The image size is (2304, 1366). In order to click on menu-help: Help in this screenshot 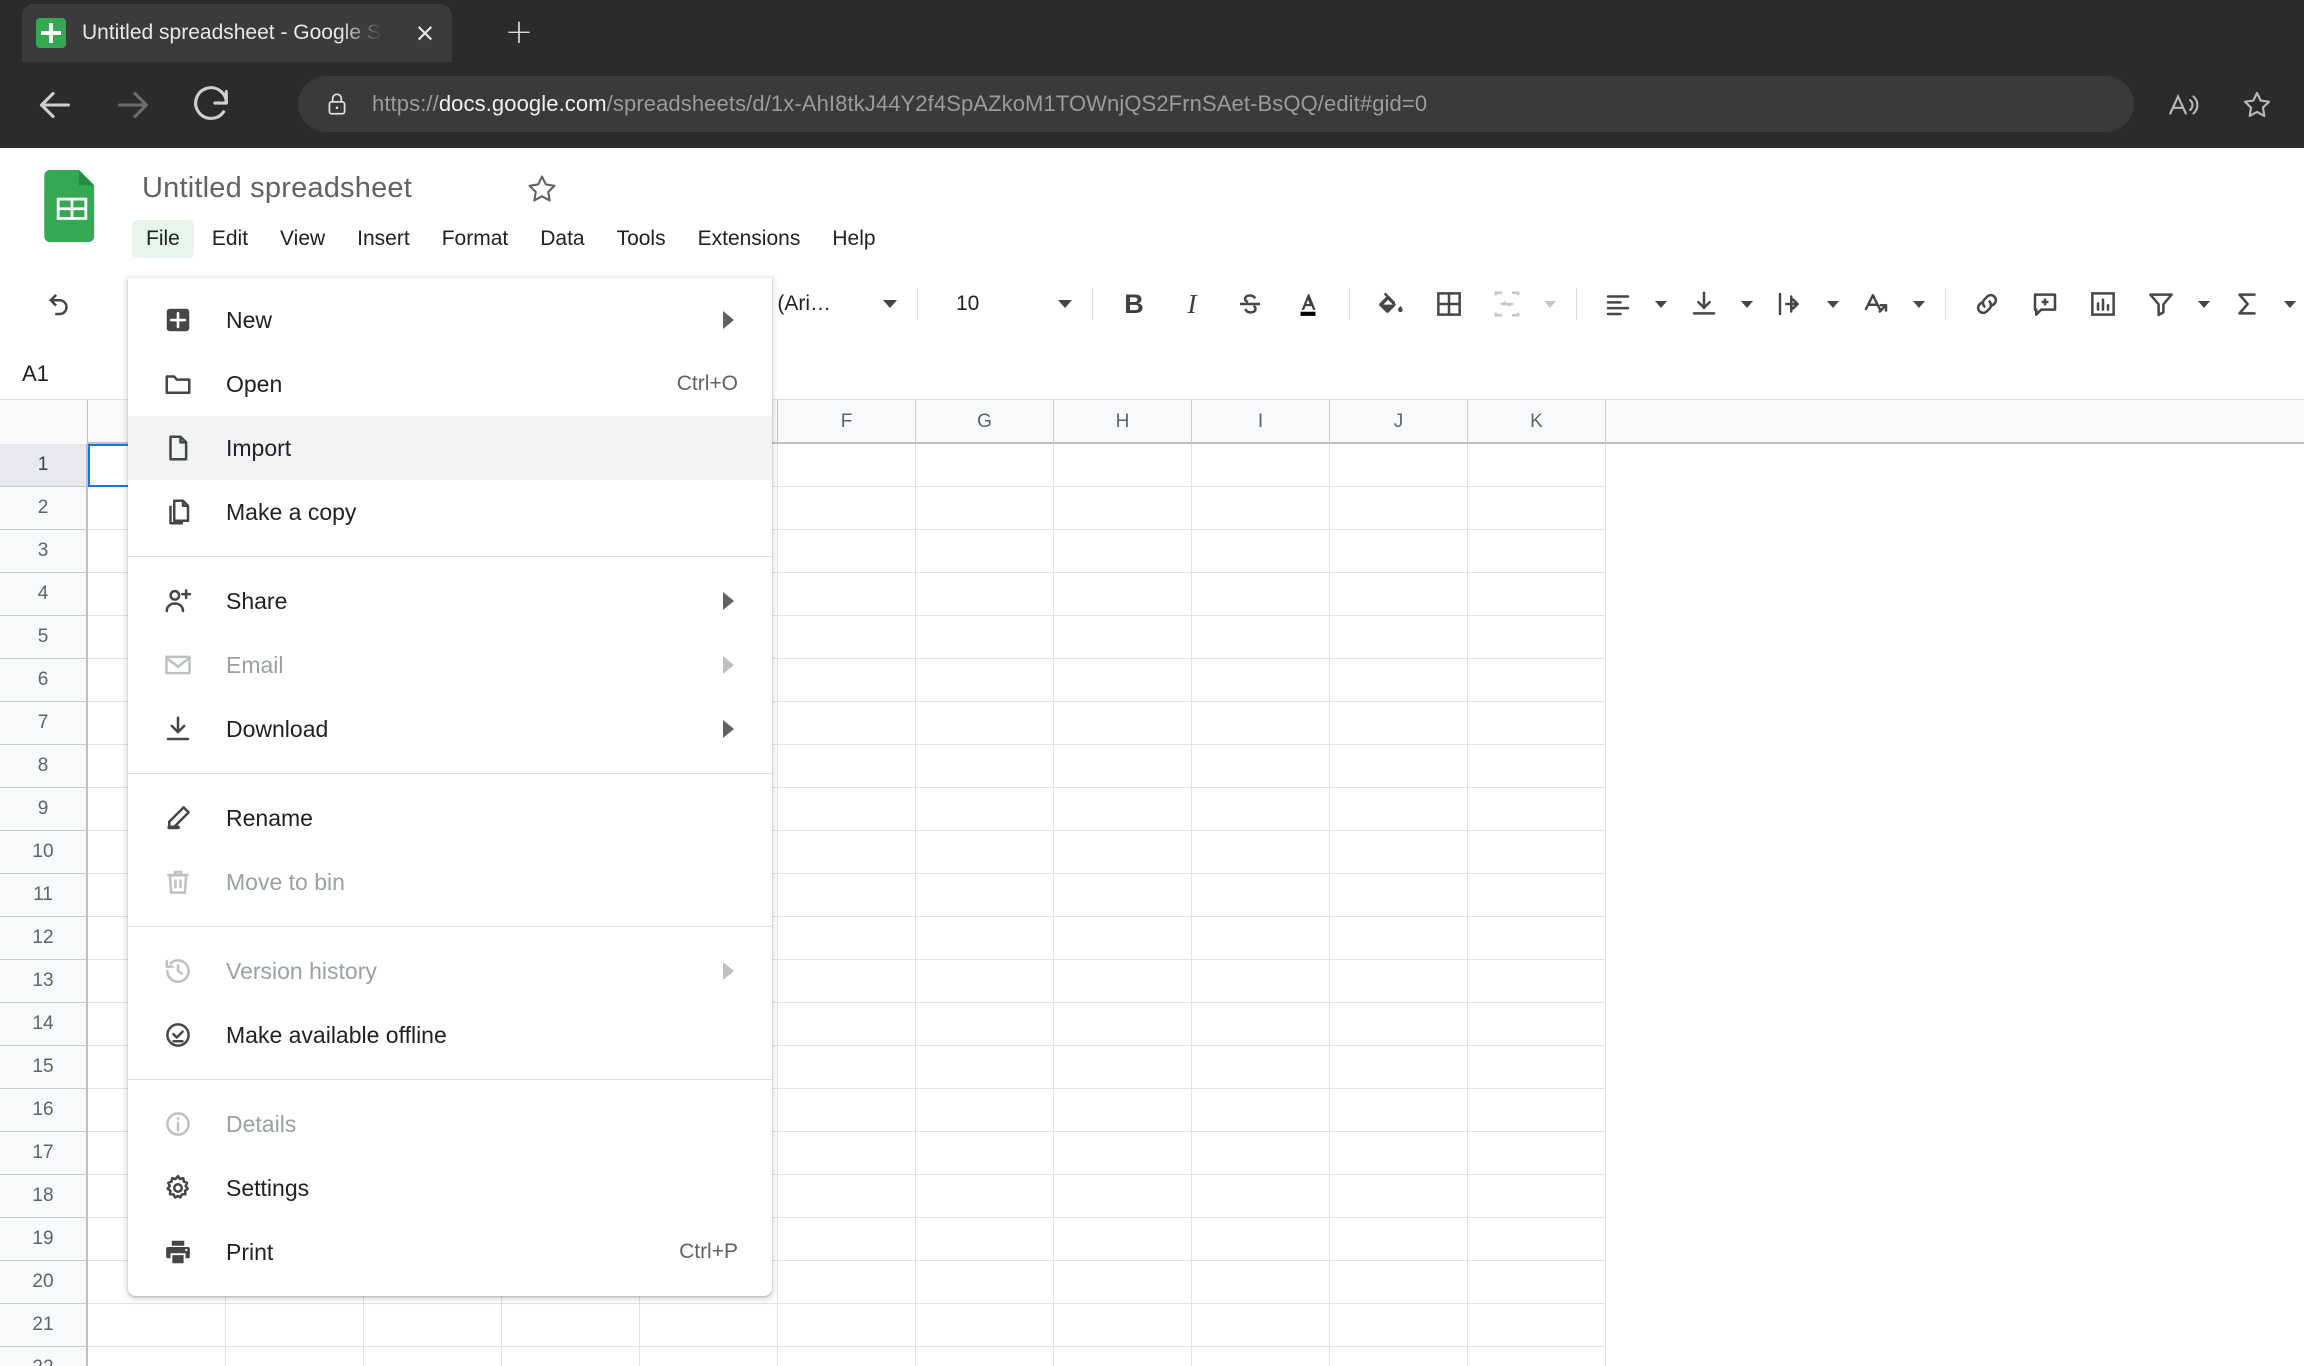, I will do `click(853, 239)`.